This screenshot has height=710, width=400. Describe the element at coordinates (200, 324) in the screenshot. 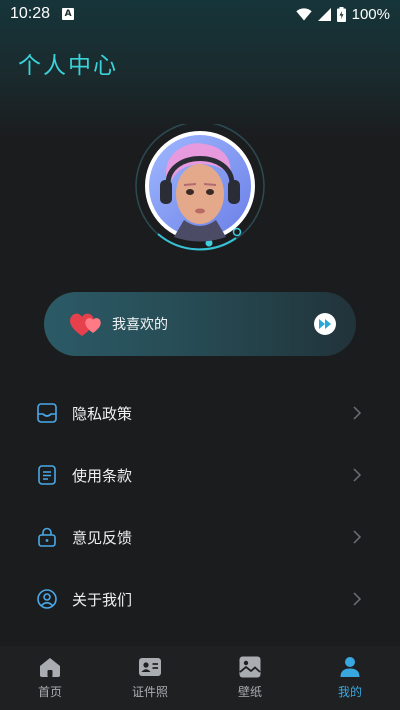

I see `favorites-card: 我喜欢的` at that location.